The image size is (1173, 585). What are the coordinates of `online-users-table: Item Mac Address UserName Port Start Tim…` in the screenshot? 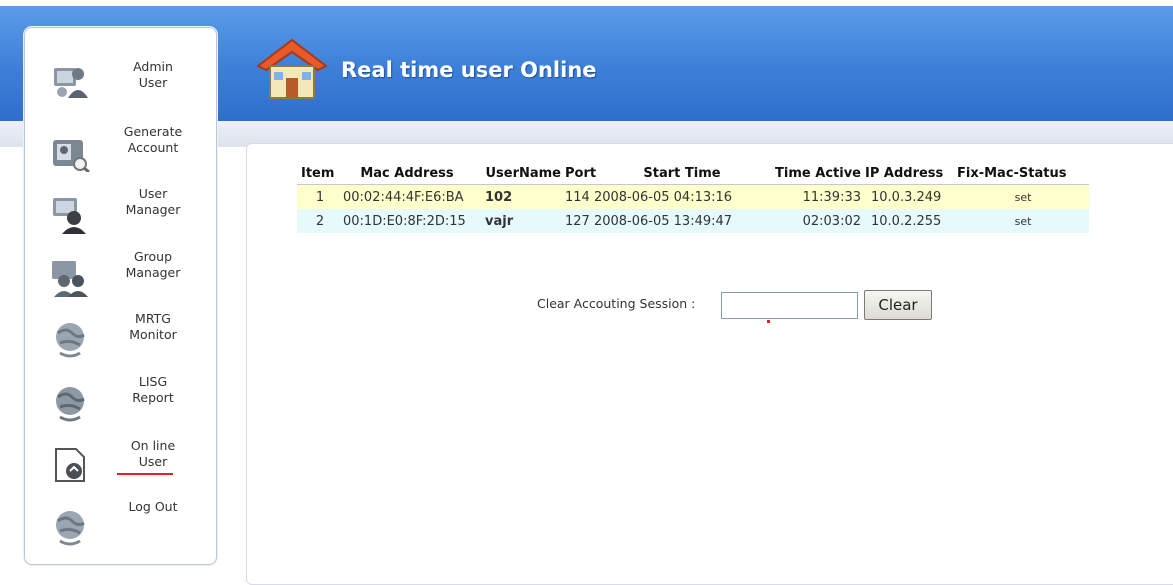 It's located at (693, 197).